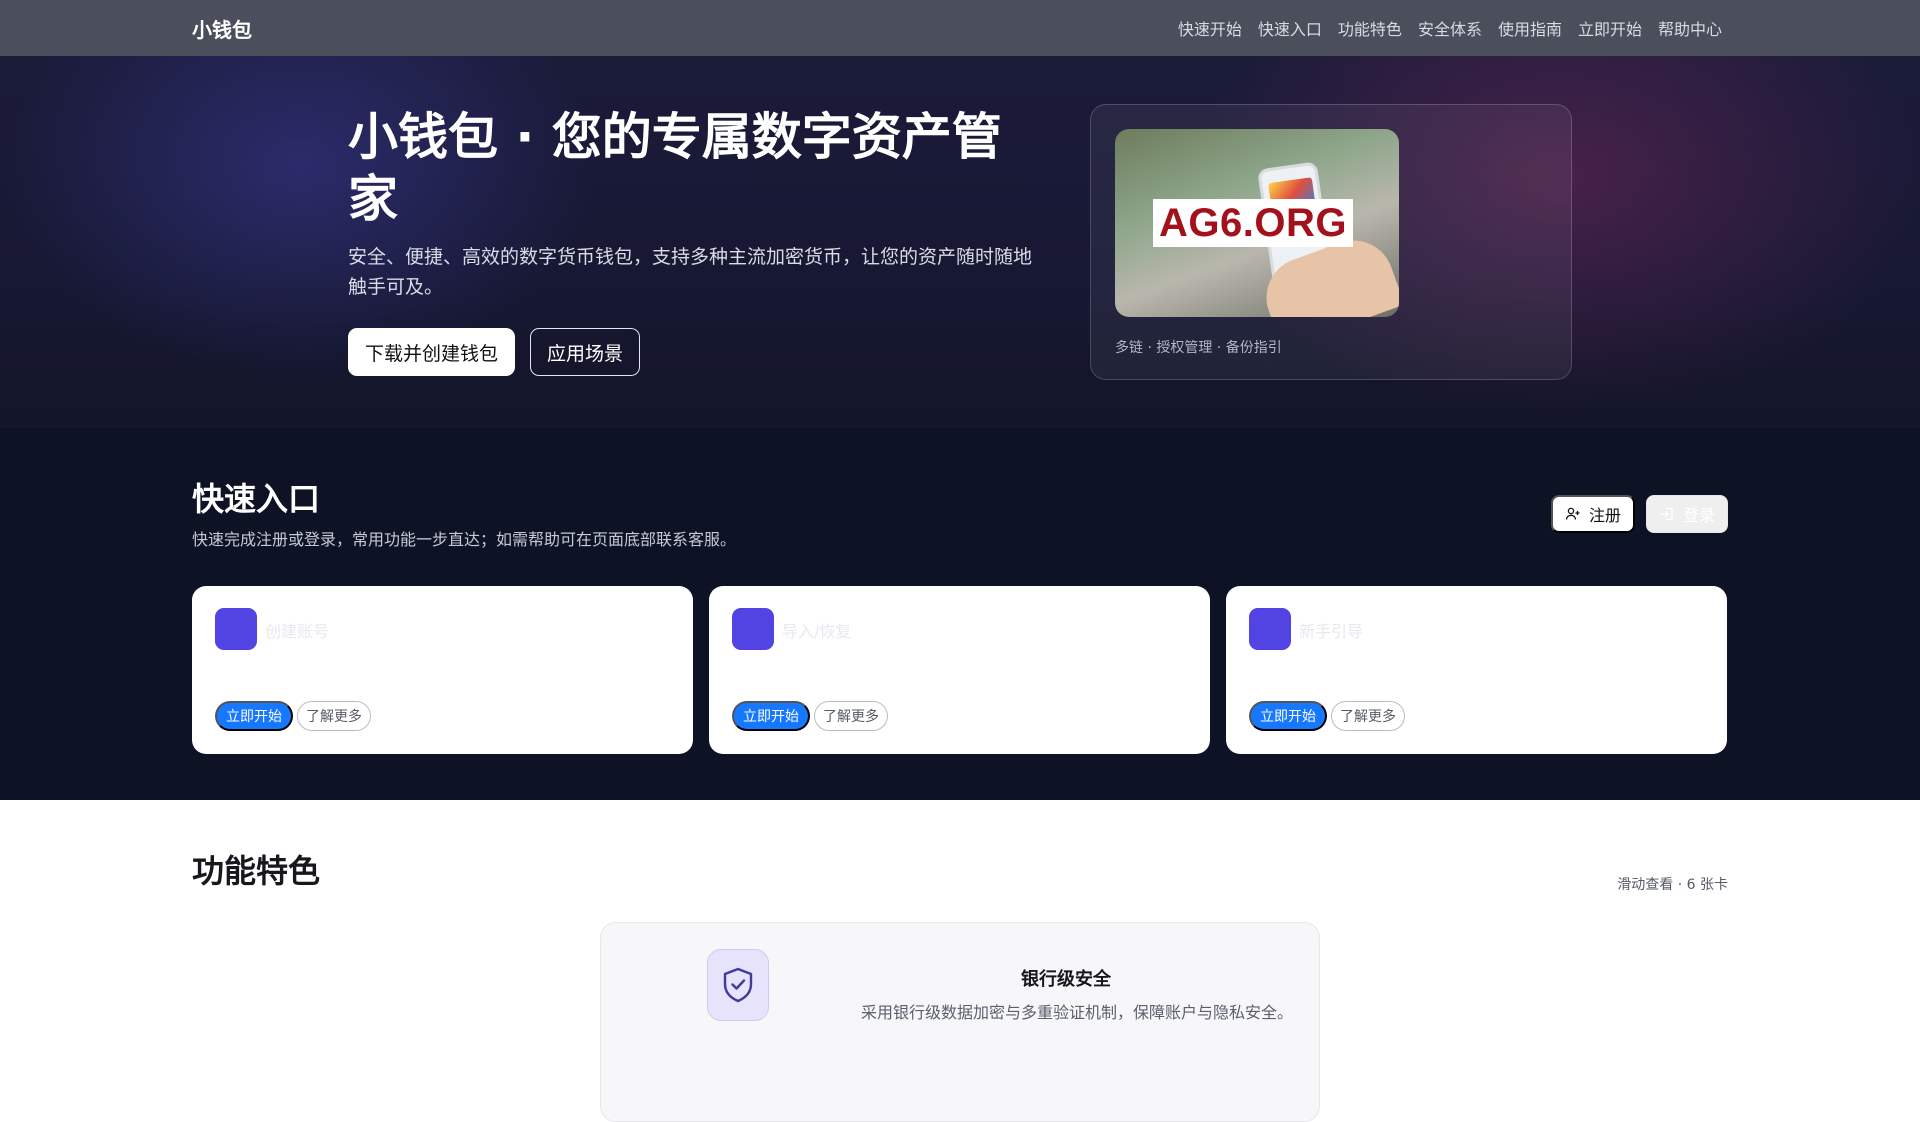 This screenshot has width=1920, height=1122. Describe the element at coordinates (1530, 28) in the screenshot. I see `nav-link-guide: 使用指南` at that location.